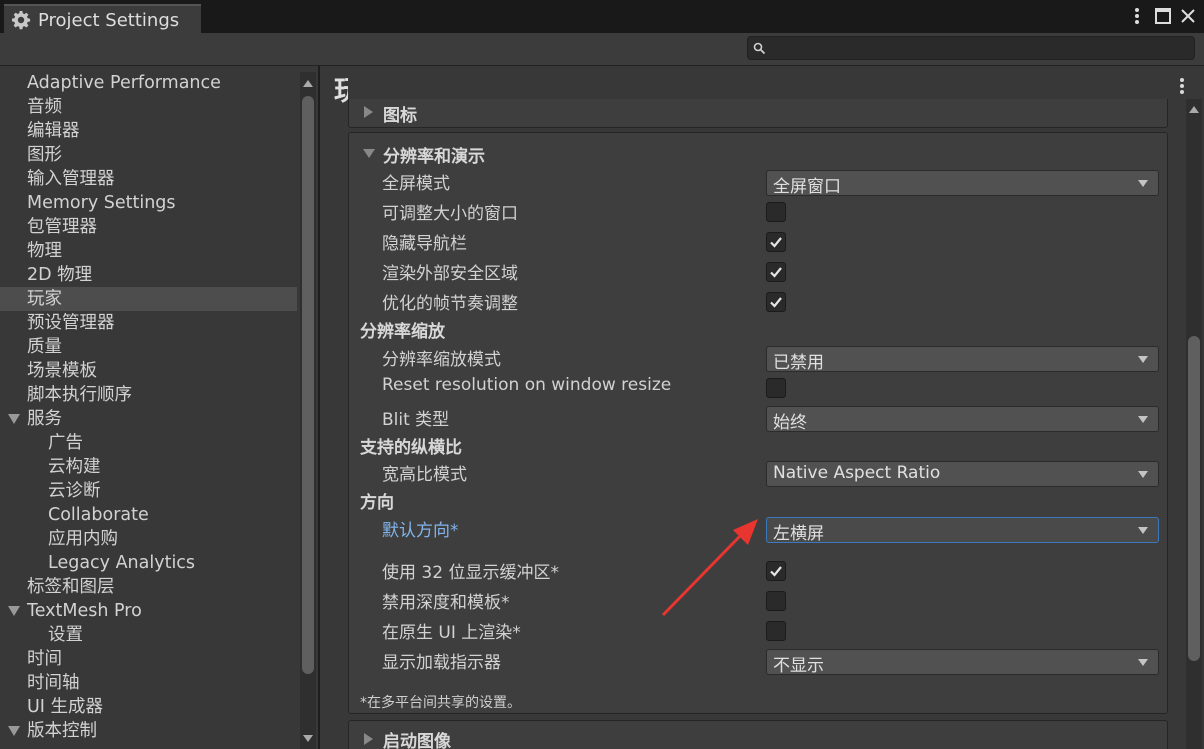  I want to click on annotation-arrow, so click(709, 568).